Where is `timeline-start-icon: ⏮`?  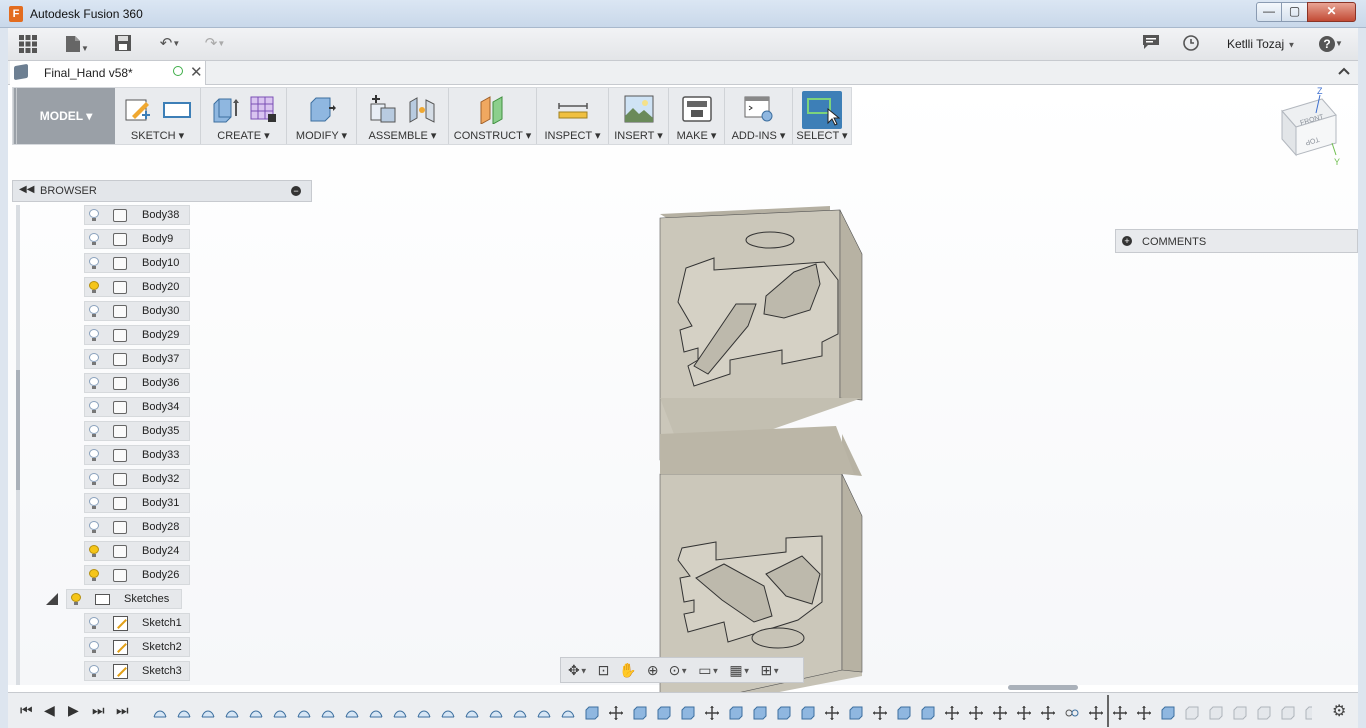 timeline-start-icon: ⏮ is located at coordinates (26, 710).